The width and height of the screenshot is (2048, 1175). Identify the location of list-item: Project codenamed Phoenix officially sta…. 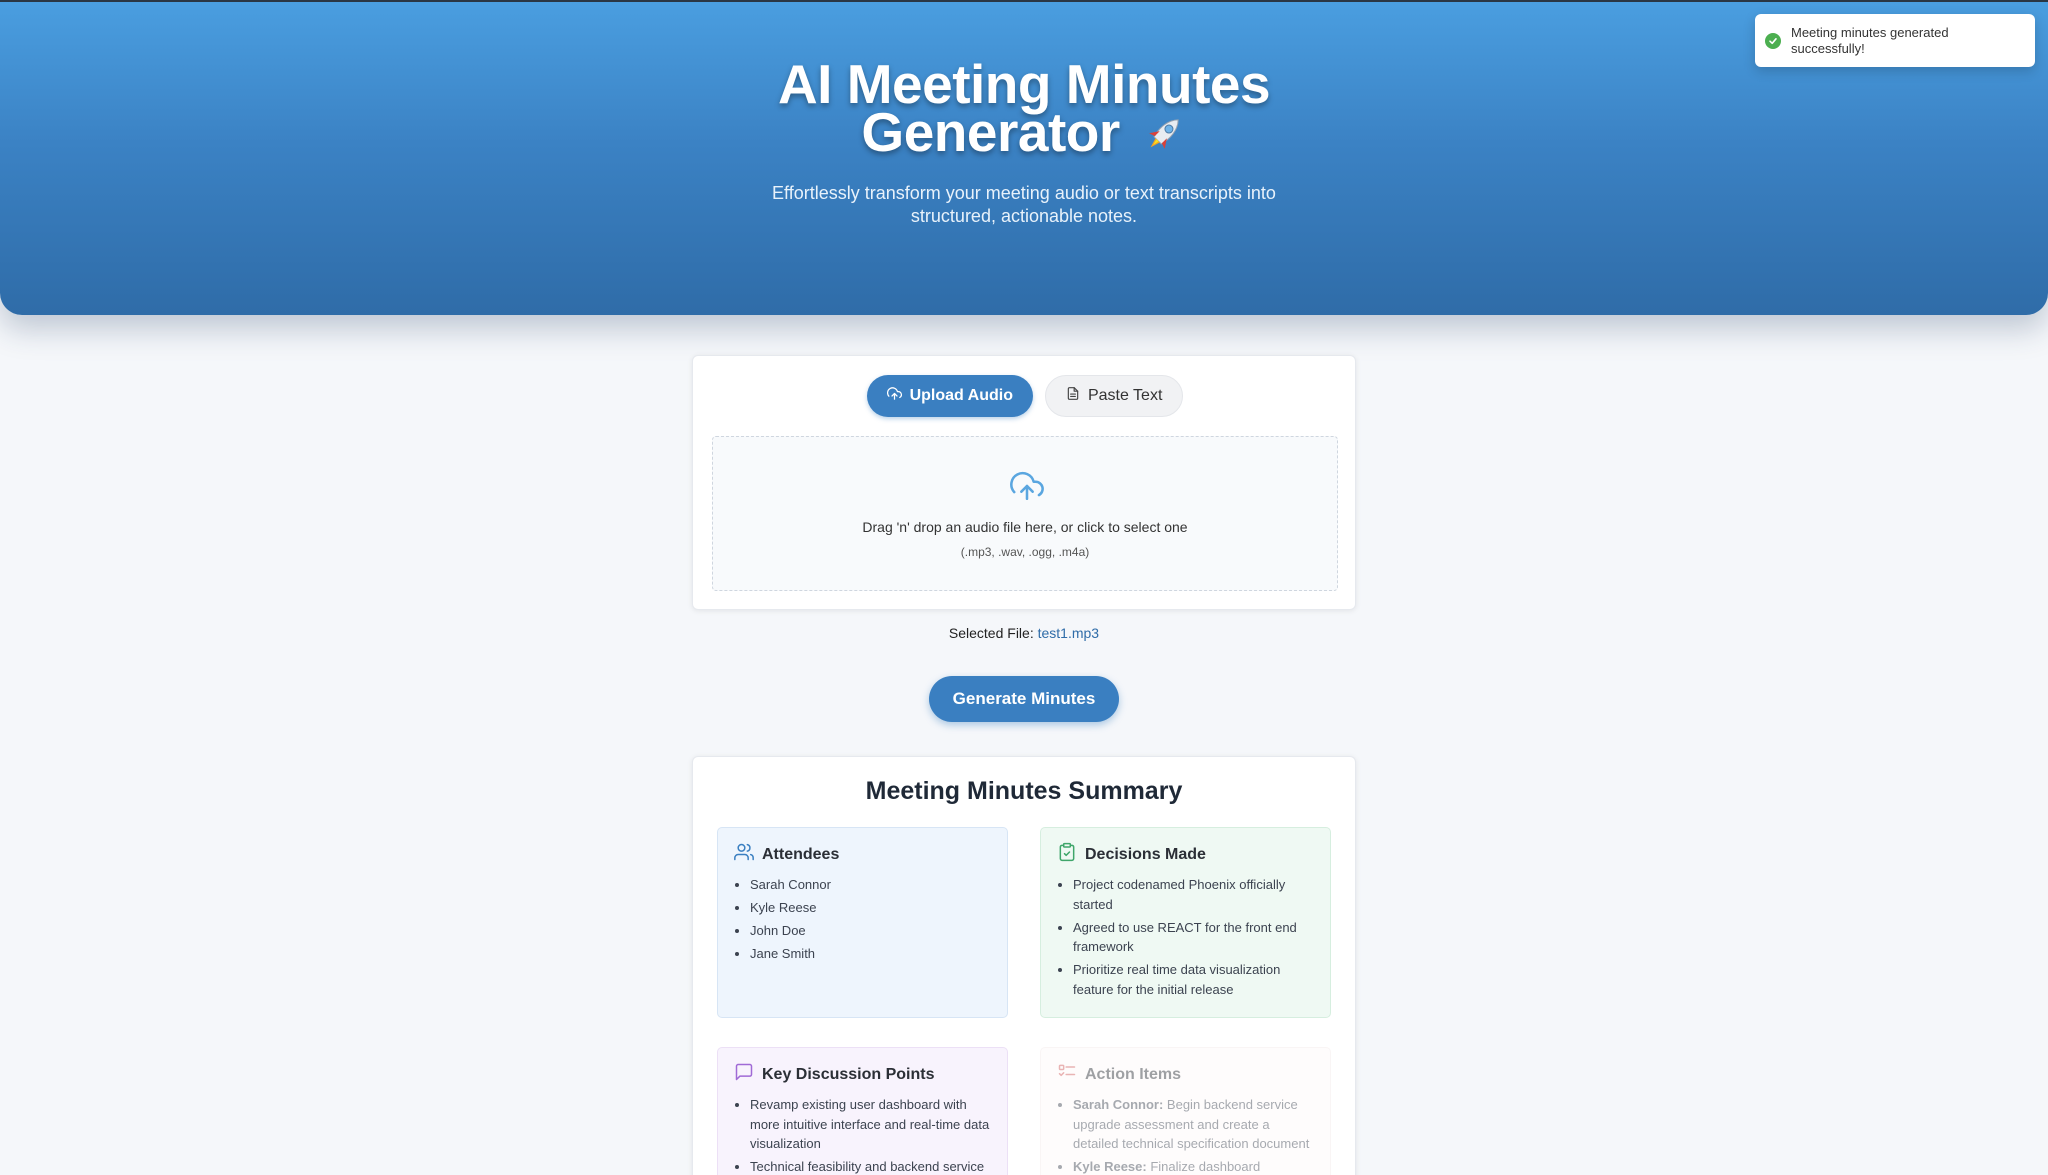
(1193, 894).